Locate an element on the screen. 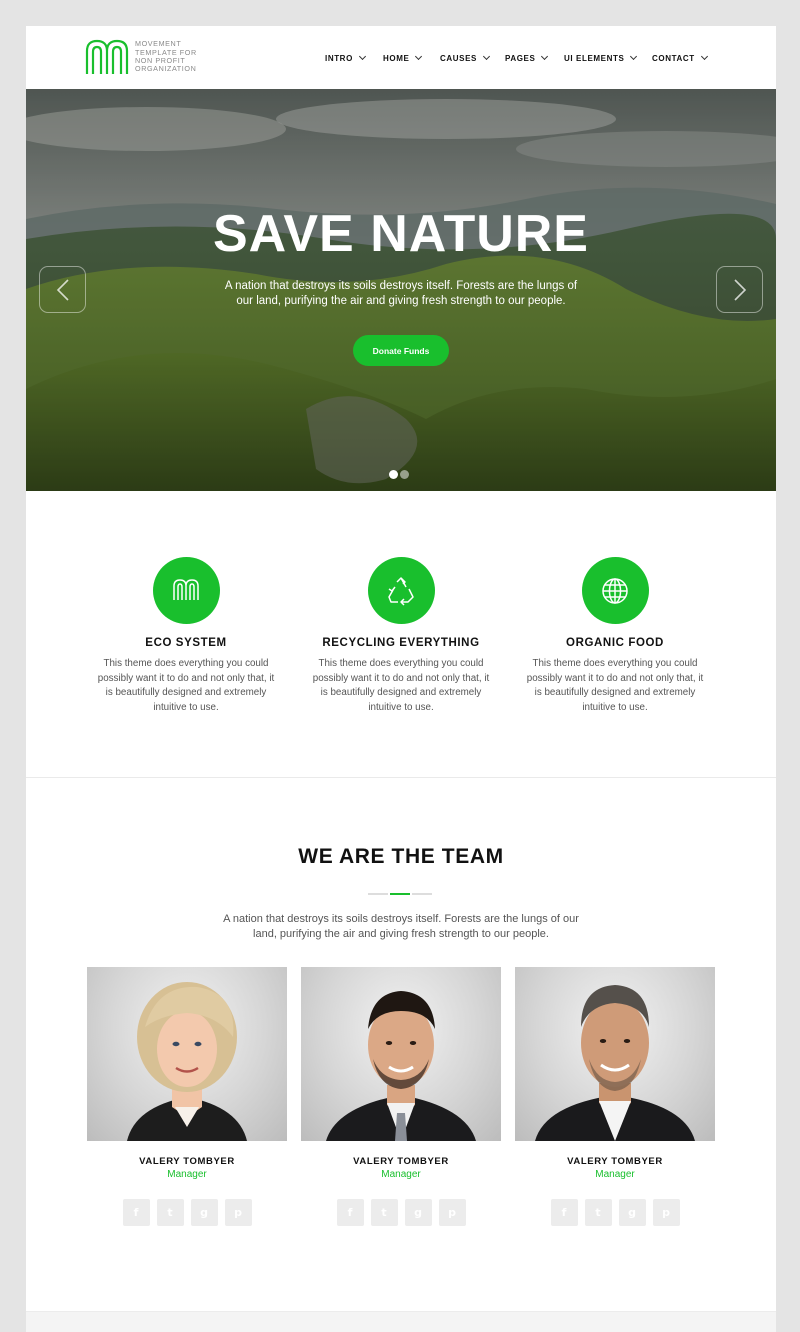  feature-title: RECYCLING EVERYTHING is located at coordinates (401, 643).